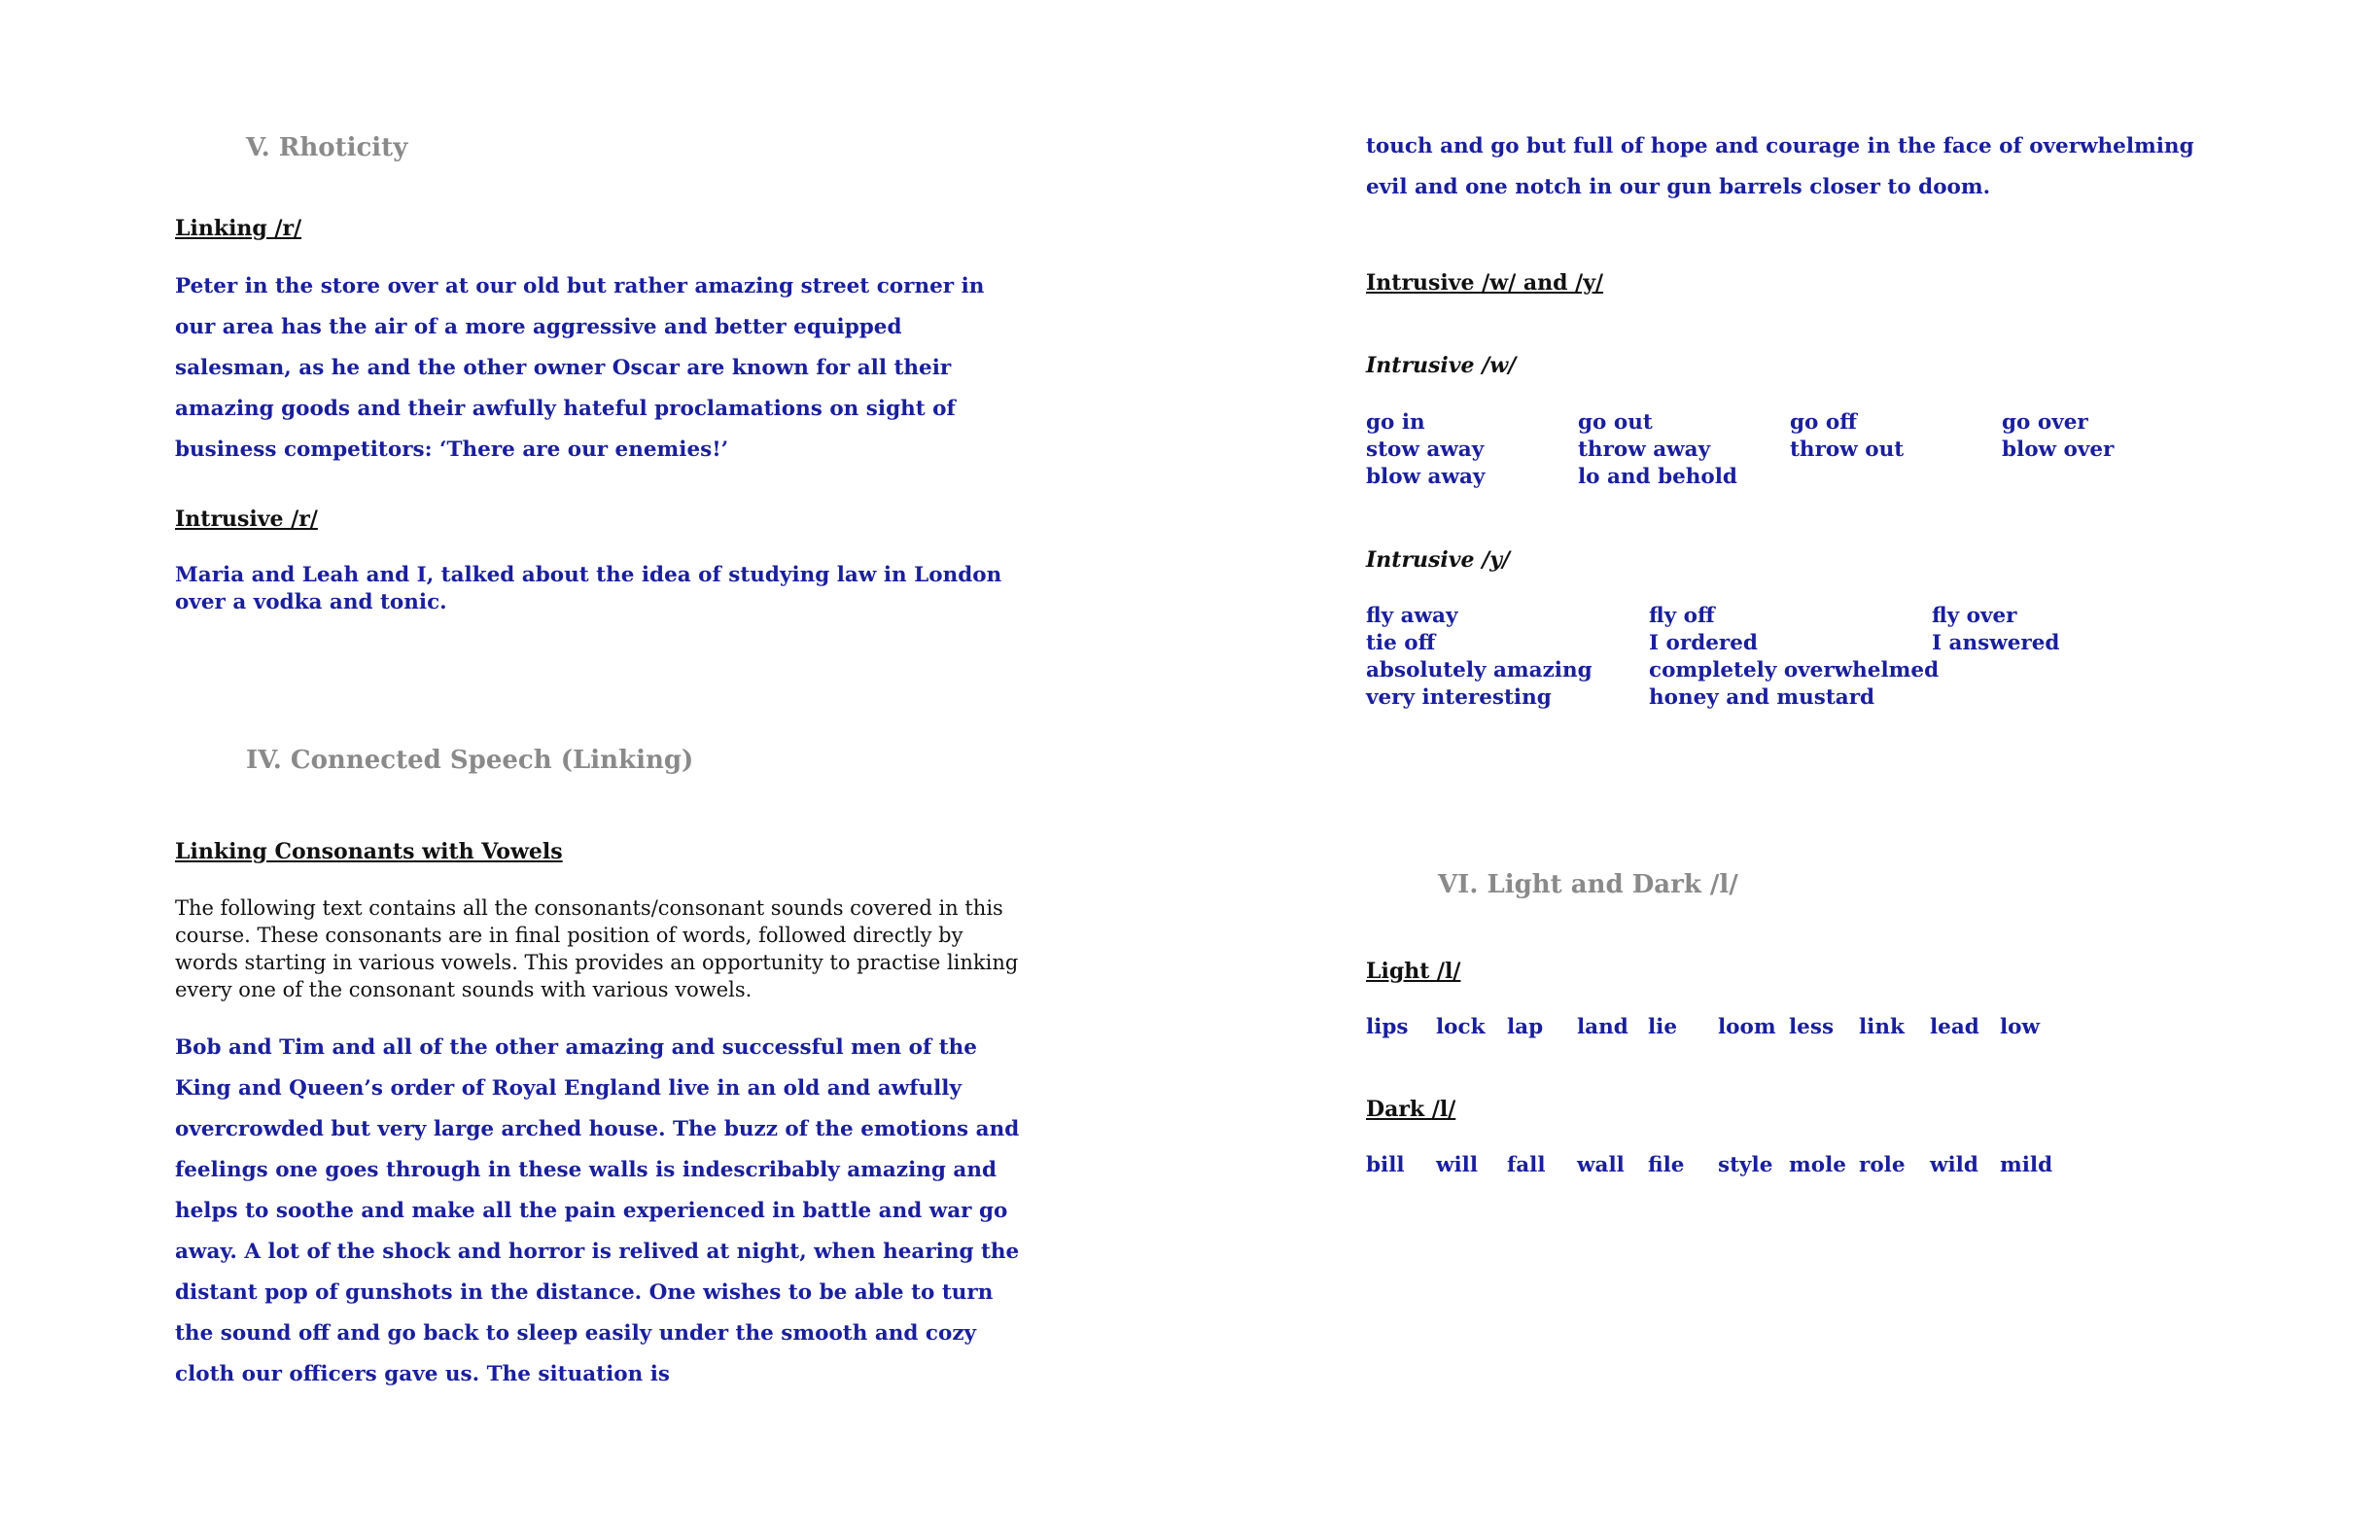 The width and height of the screenshot is (2380, 1540). Describe the element at coordinates (1479, 670) in the screenshot. I see `word-item: absolutely amazing` at that location.